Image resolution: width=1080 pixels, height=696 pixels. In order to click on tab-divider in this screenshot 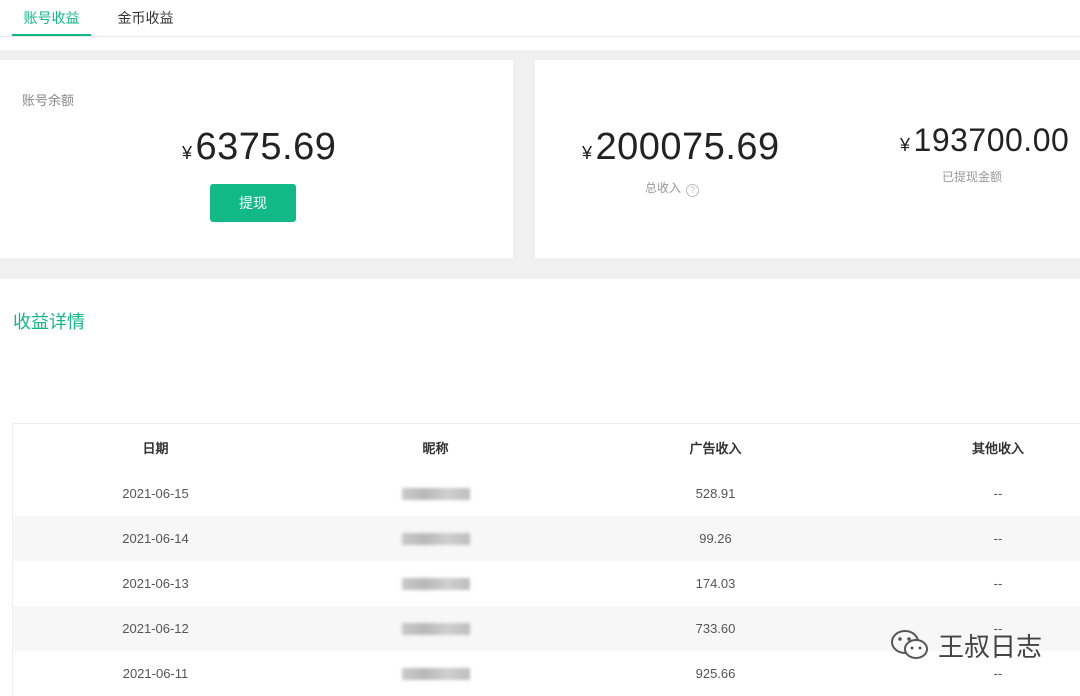, I will do `click(540, 36)`.